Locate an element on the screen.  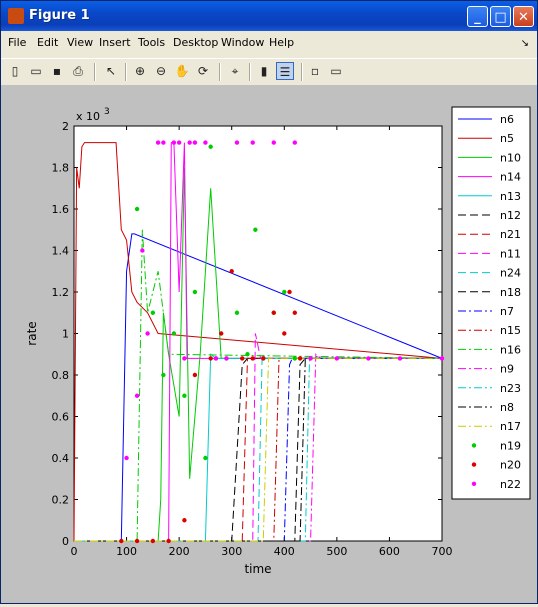
menu-edit: Edit is located at coordinates (47, 42).